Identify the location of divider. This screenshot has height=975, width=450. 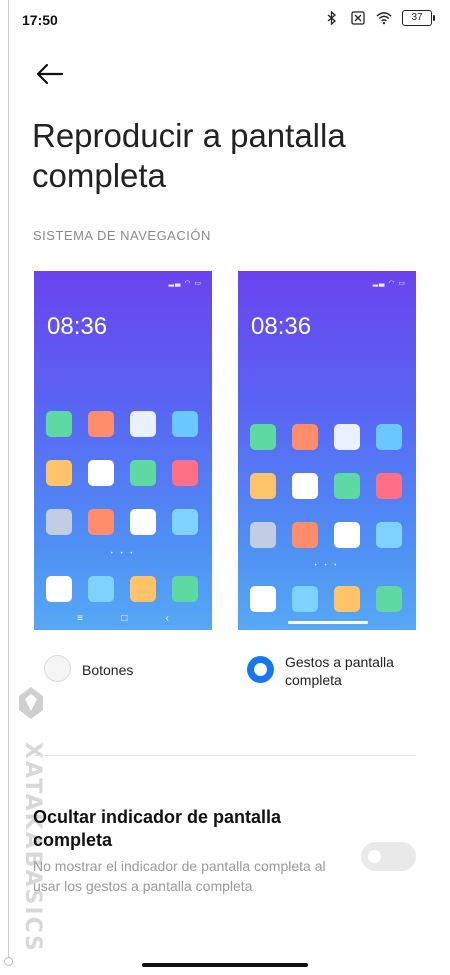
(225, 755).